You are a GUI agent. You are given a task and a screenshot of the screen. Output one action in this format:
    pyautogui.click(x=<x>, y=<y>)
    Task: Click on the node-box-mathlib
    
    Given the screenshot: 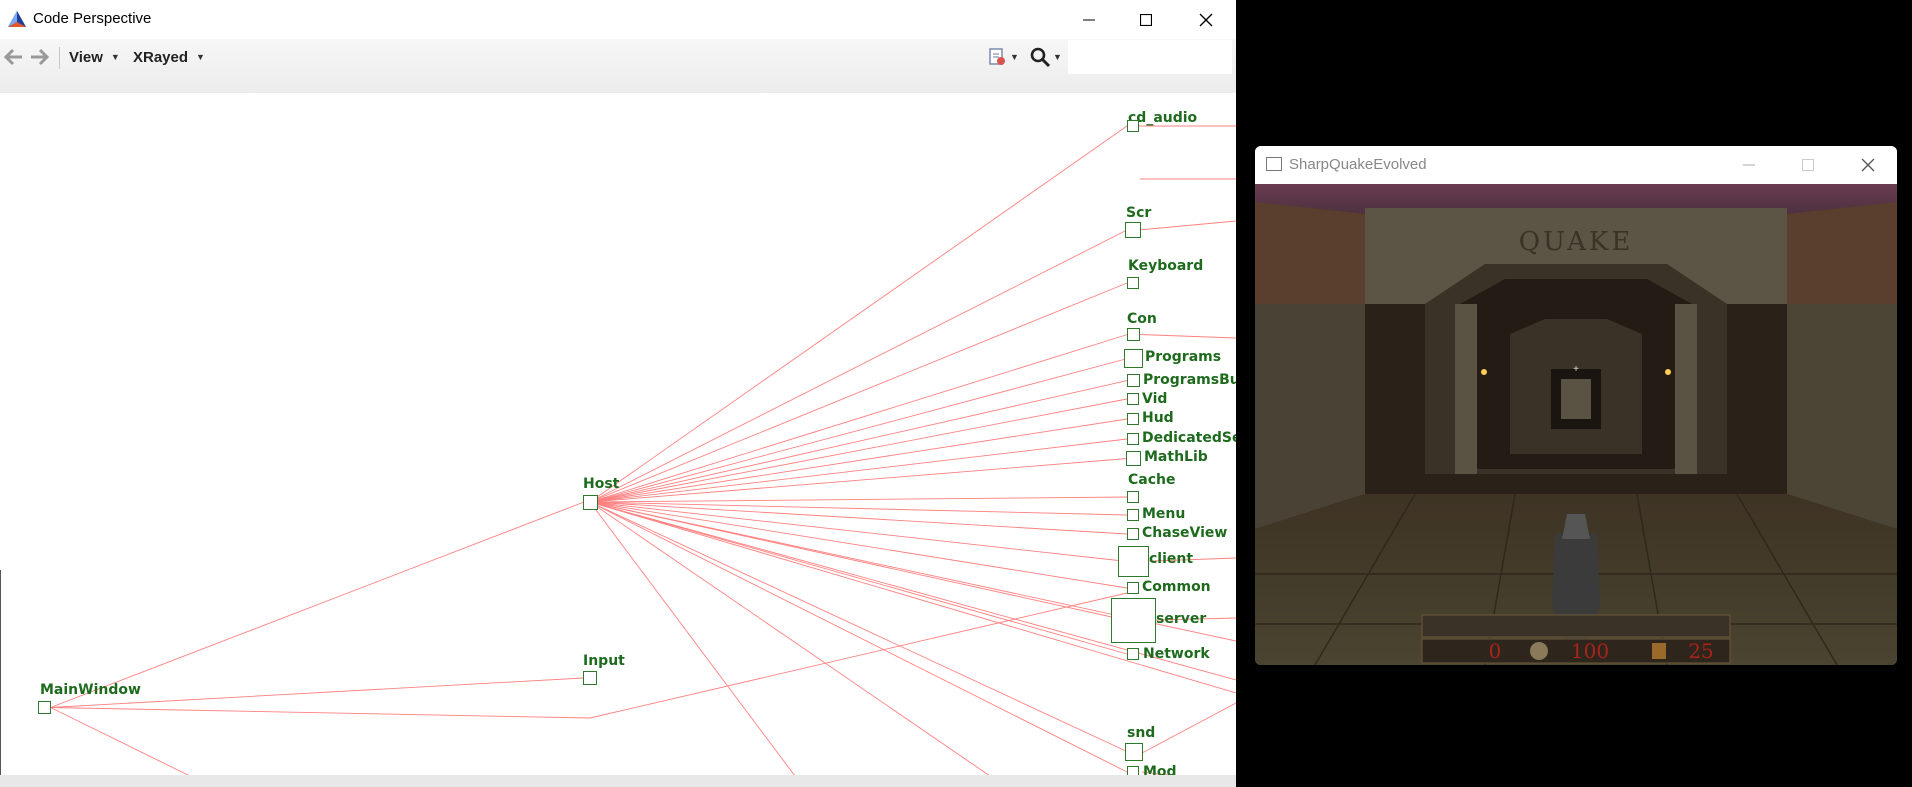 What is the action you would take?
    pyautogui.click(x=1133, y=458)
    